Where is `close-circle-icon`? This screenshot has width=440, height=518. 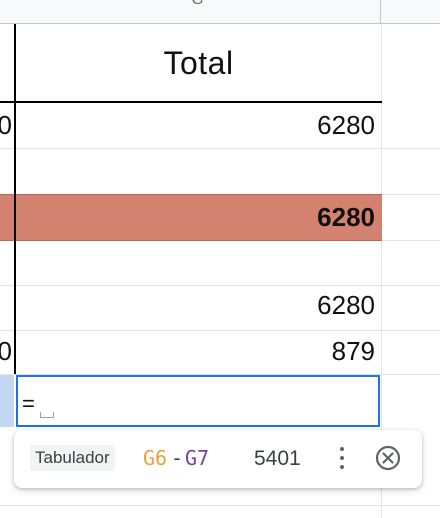
close-circle-icon is located at coordinates (388, 458).